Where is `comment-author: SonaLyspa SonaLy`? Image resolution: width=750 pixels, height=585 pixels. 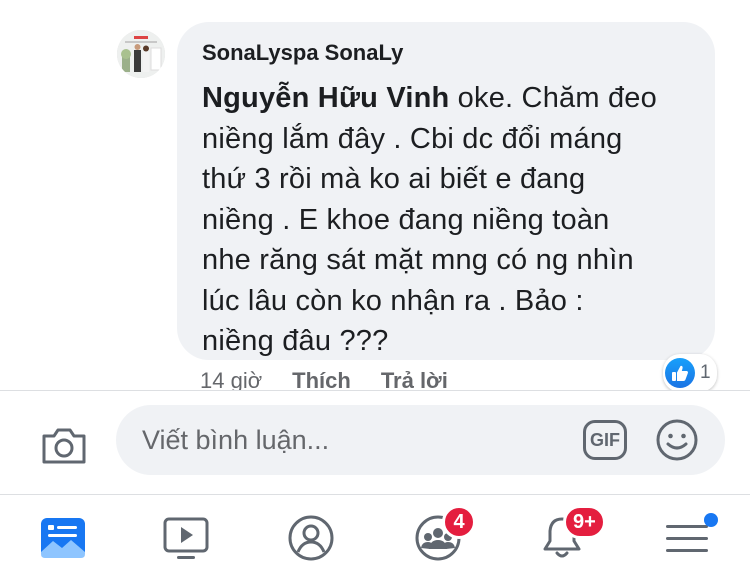 comment-author: SonaLyspa SonaLy is located at coordinates (447, 53).